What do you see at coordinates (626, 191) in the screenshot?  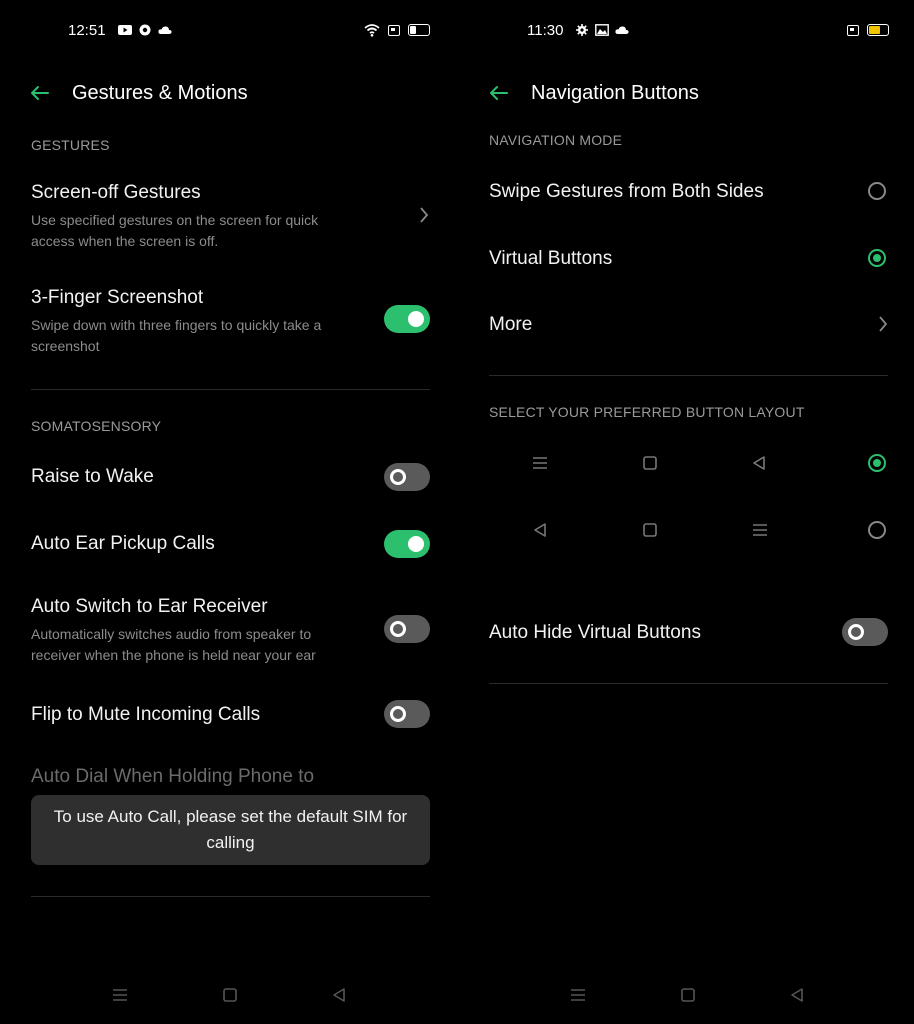 I see `option-title: Swipe Gestures from Both Sides` at bounding box center [626, 191].